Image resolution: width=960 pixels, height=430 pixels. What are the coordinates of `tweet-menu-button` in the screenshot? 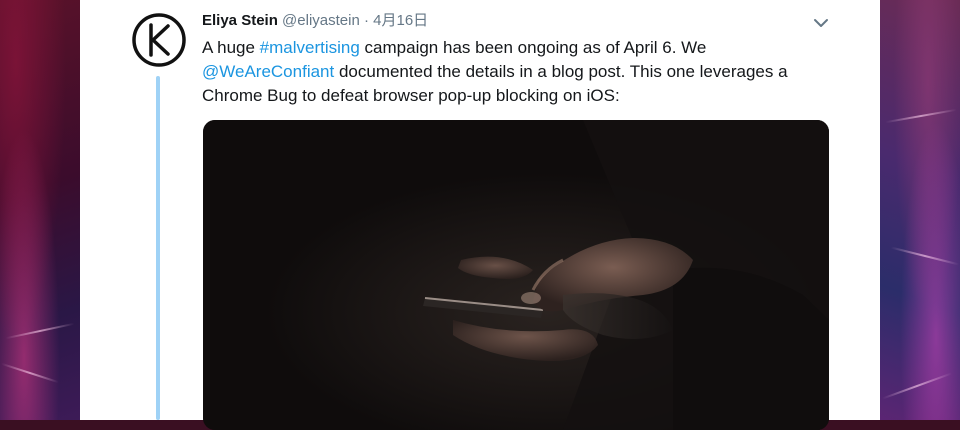 It's located at (821, 23).